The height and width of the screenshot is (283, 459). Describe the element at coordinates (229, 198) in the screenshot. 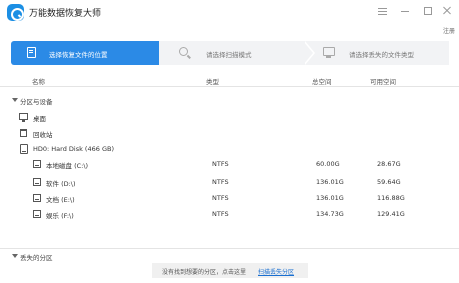

I see `table-row: 文档 (E:\) NTFS 136.01G 116.88G` at that location.